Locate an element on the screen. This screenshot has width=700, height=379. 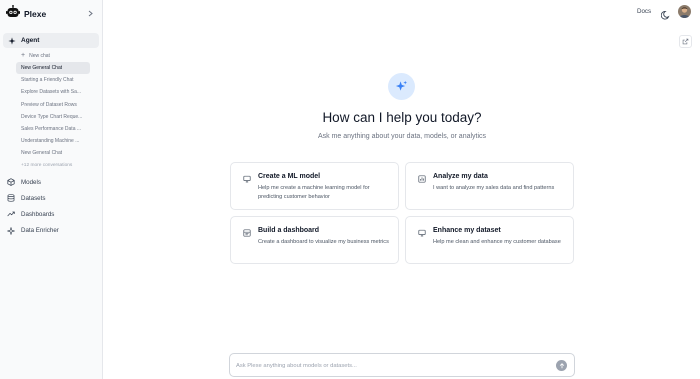
sidebar-item-label: Agent is located at coordinates (30, 40).